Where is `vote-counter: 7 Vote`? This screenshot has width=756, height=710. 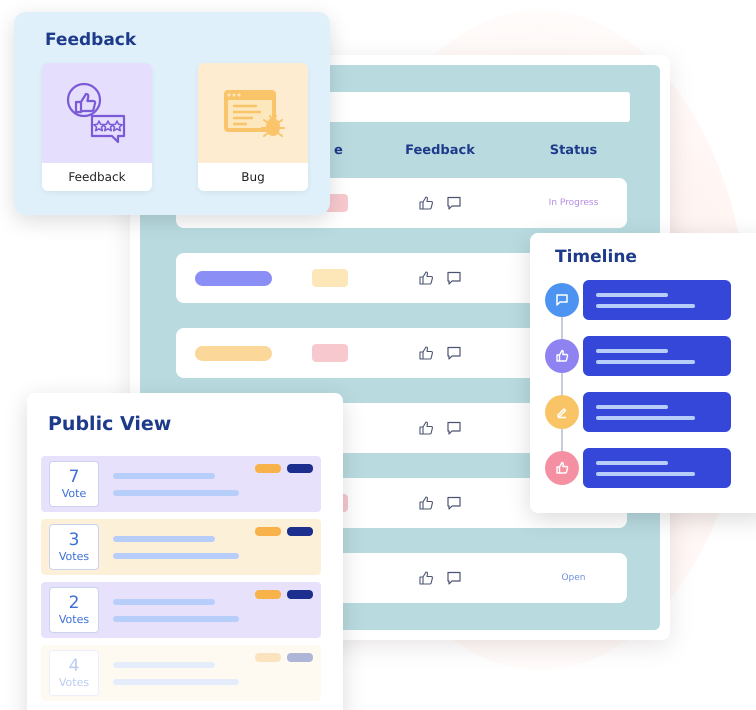
vote-counter: 7 Vote is located at coordinates (74, 484).